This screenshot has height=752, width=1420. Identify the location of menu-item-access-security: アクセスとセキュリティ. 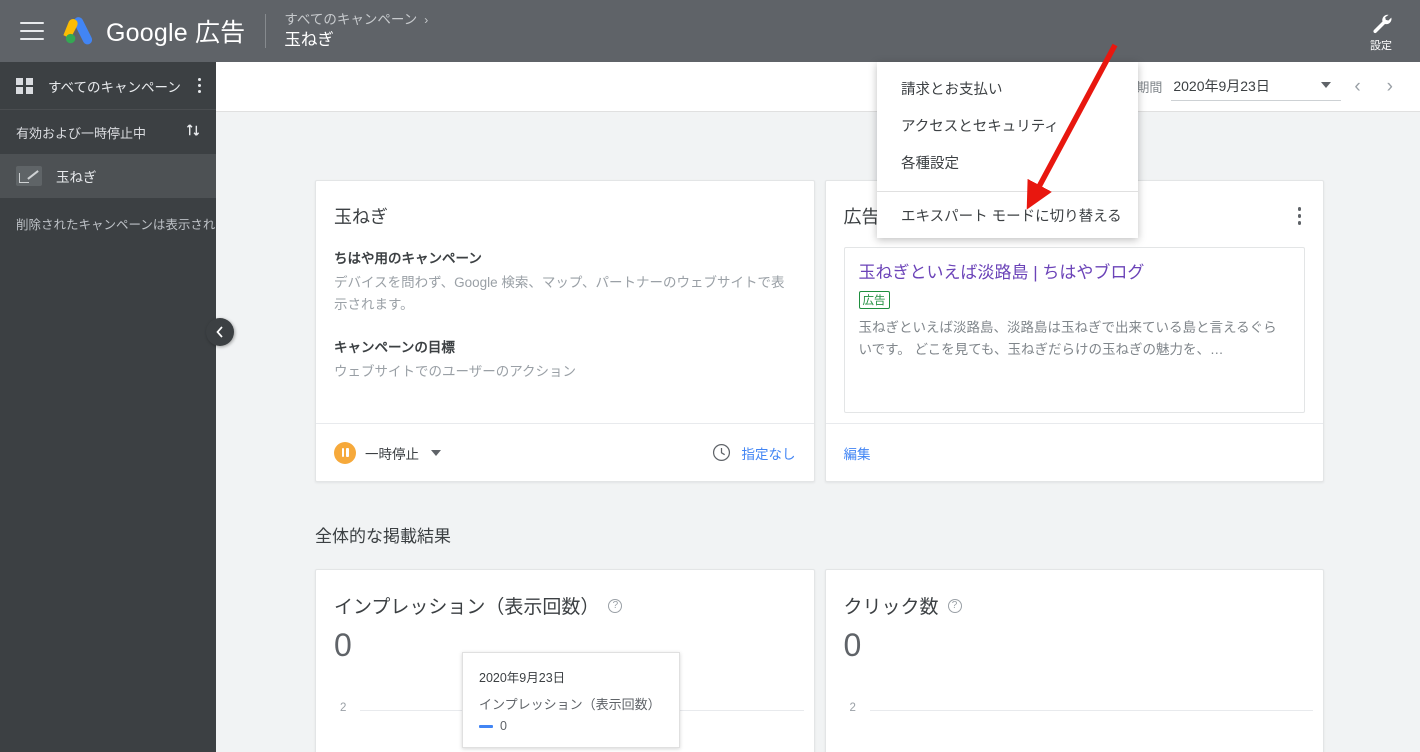
(1007, 125).